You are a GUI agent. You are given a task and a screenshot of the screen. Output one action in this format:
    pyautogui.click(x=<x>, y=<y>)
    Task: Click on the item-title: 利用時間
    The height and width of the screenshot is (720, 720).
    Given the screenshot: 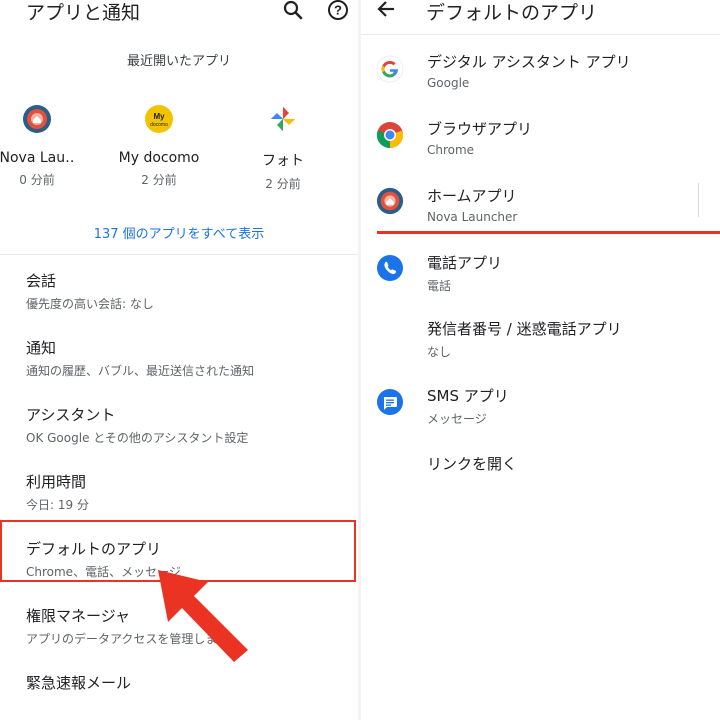 What is the action you would take?
    pyautogui.click(x=56, y=482)
    